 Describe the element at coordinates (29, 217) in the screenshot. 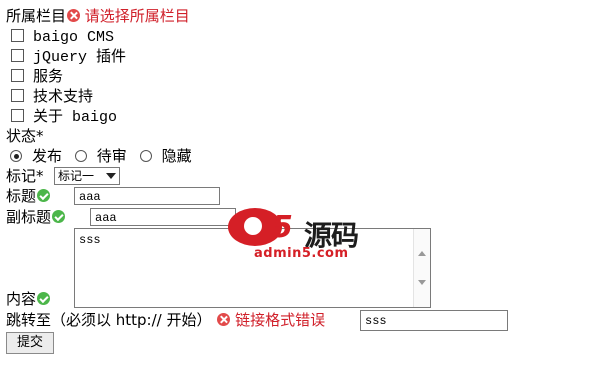

I see `subtitle-label: 副标题` at that location.